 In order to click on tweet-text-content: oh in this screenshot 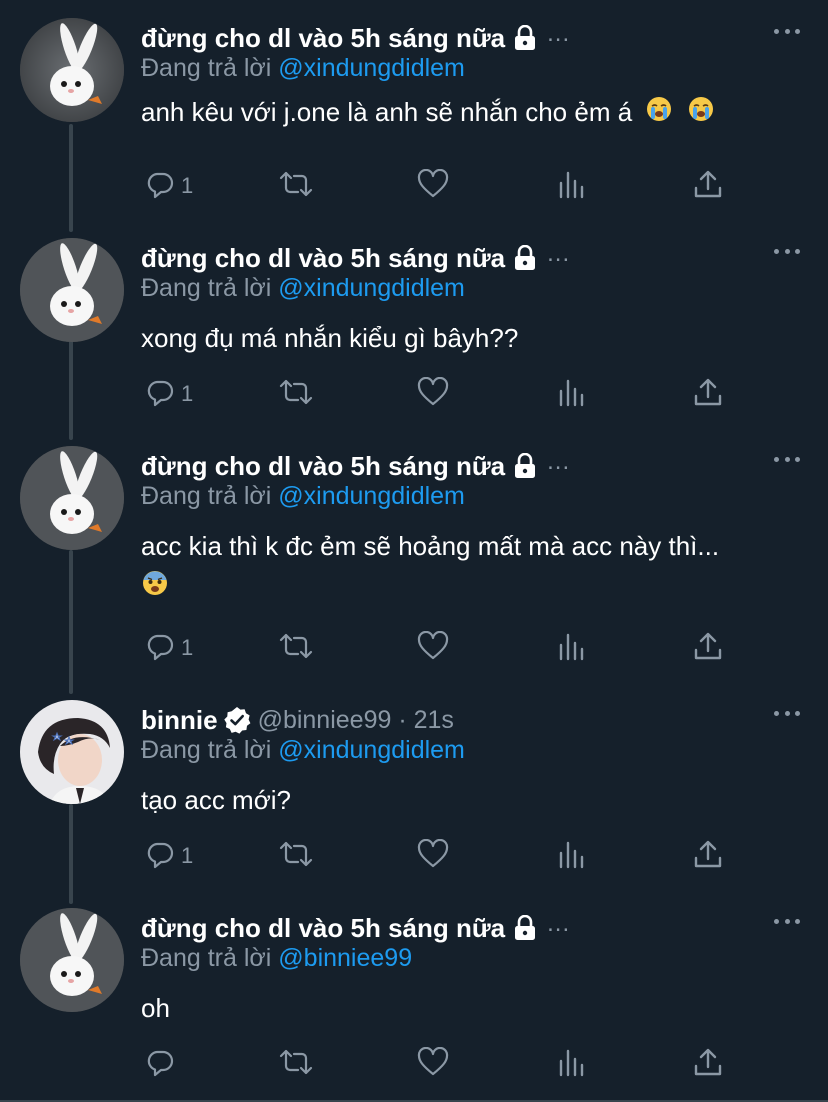, I will do `click(155, 1008)`.